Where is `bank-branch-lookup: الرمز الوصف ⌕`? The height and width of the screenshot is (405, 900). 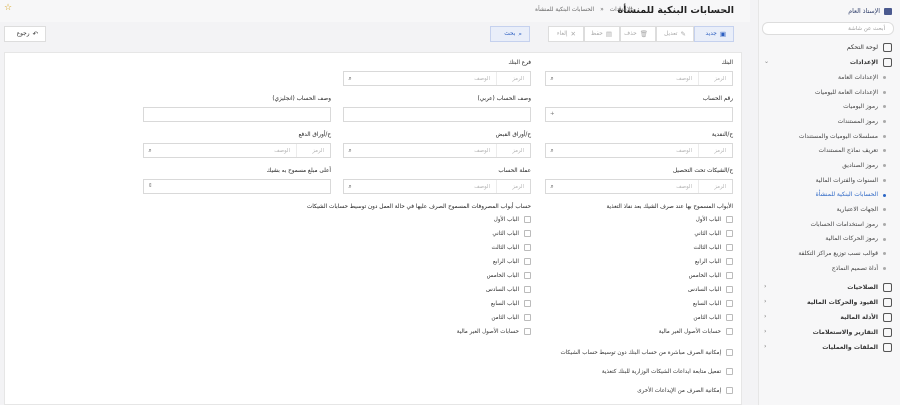
bank-branch-lookup: الرمز الوصف ⌕ is located at coordinates (437, 78).